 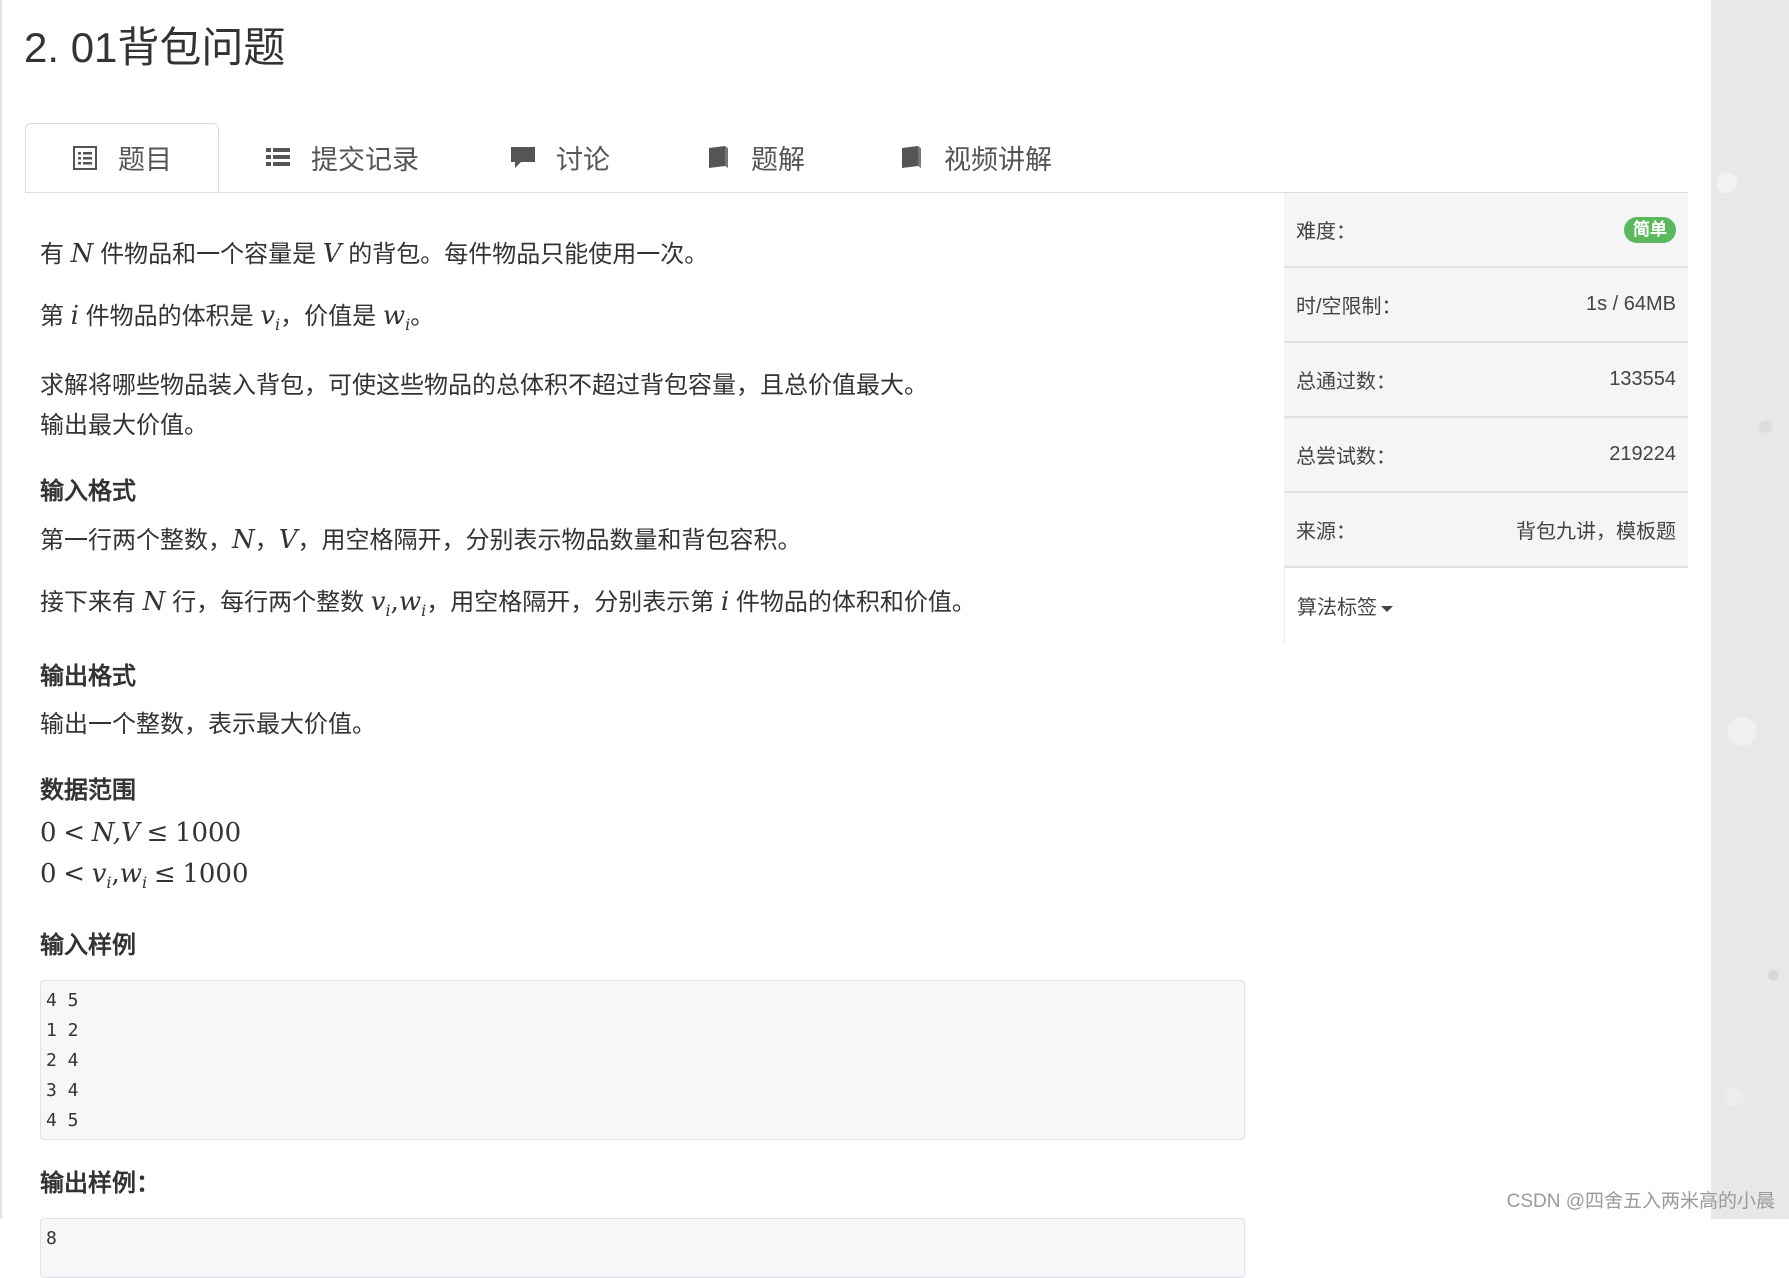 I want to click on tab-label: 讨论, so click(x=583, y=159).